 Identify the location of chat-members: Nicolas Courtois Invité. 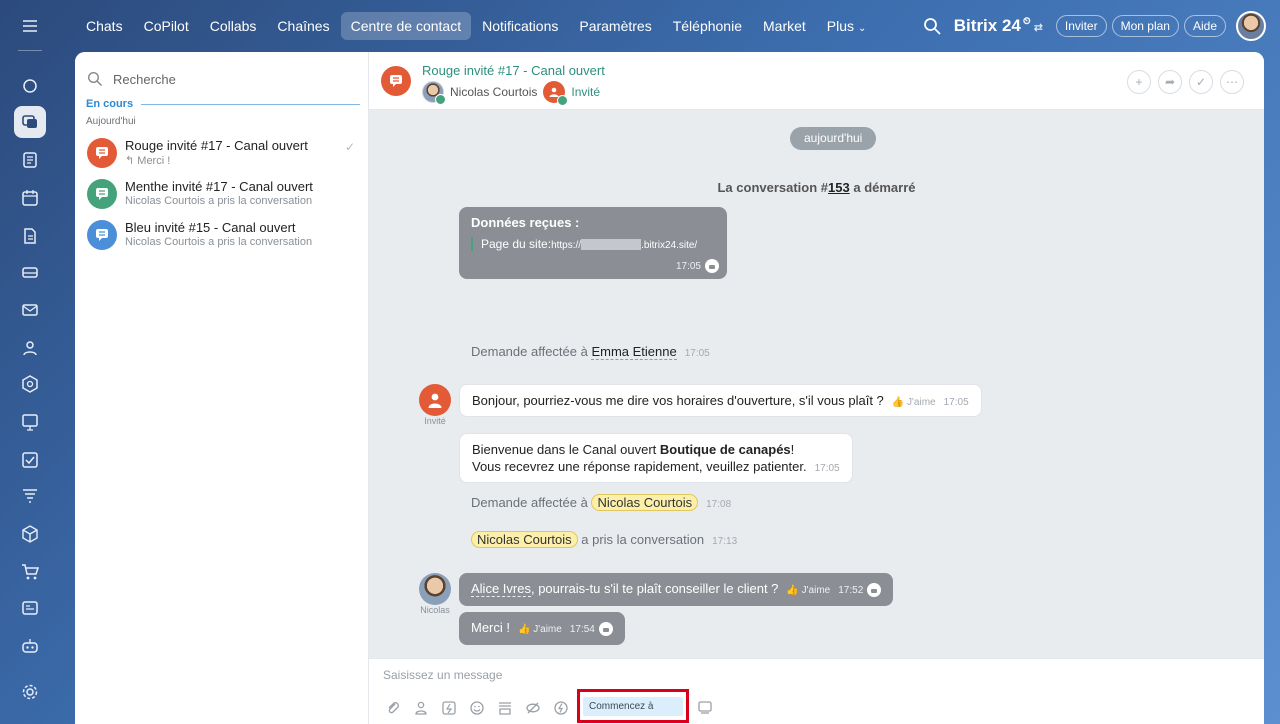
(511, 93).